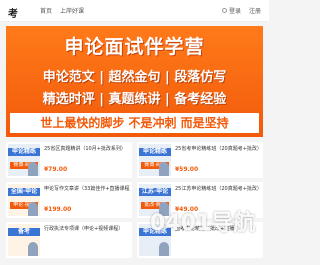 The image size is (320, 265). I want to click on watermark: 0401导航, so click(203, 223).